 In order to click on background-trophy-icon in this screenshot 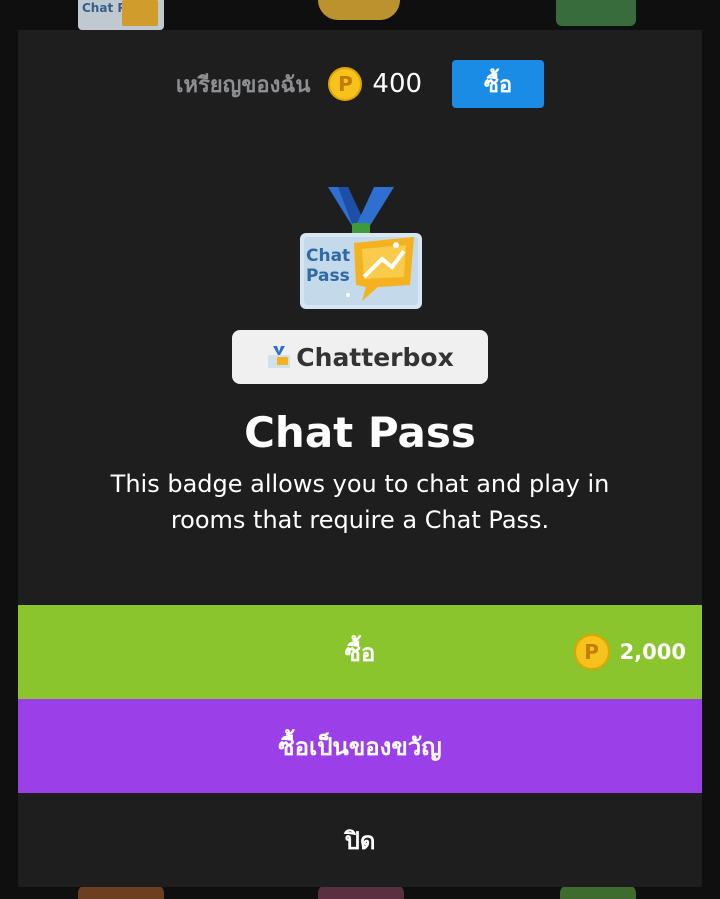, I will do `click(359, 10)`.